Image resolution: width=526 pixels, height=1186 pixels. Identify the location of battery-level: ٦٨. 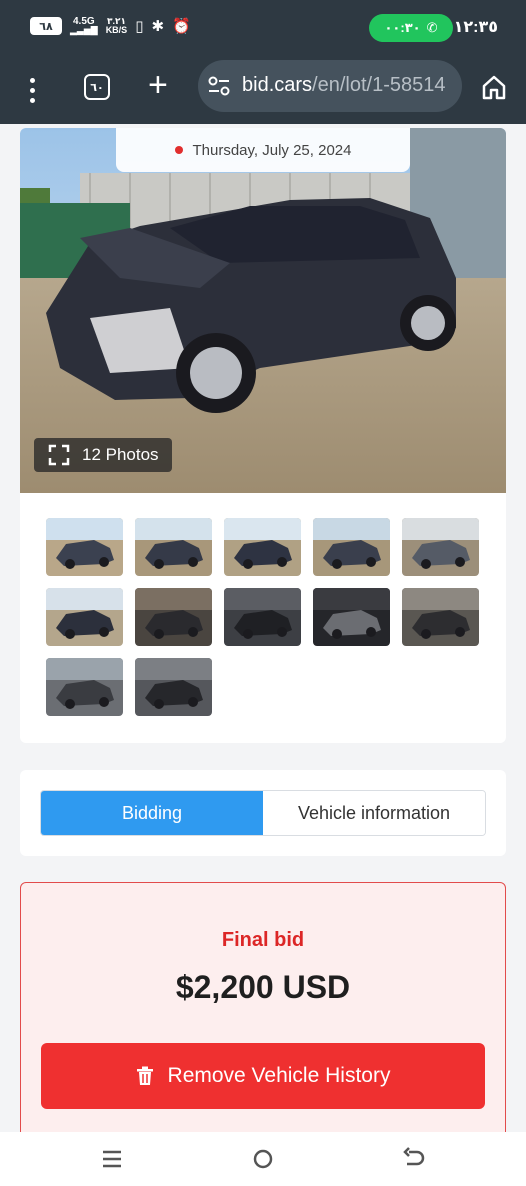
(46, 26).